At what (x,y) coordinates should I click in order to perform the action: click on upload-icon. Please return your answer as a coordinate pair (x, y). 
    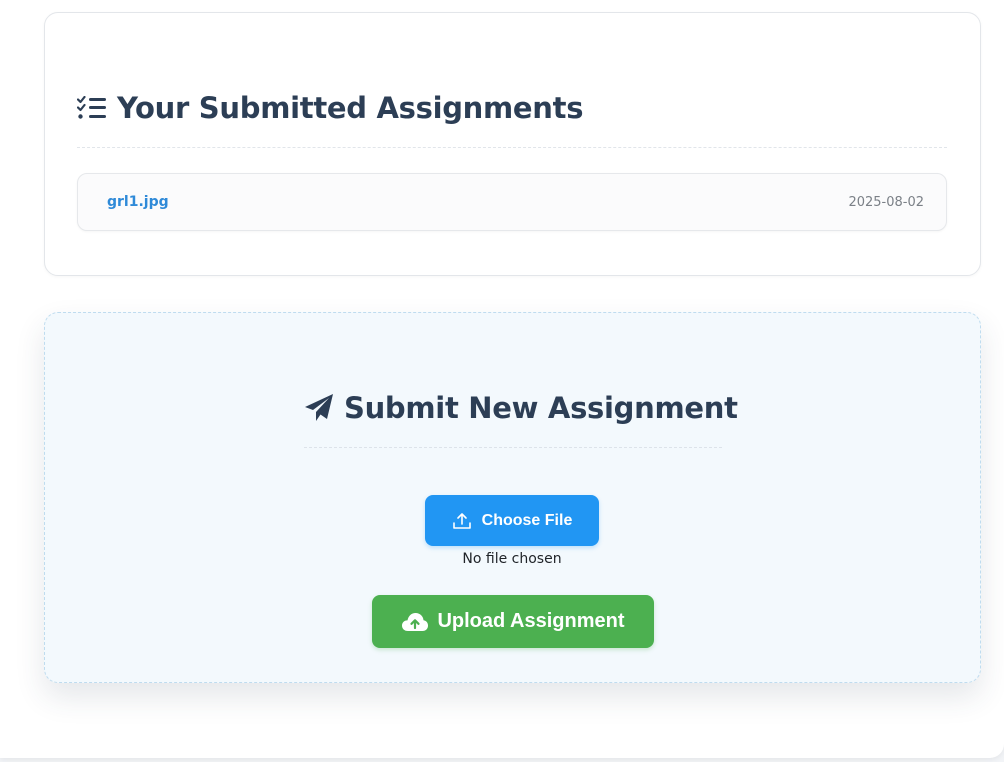
    Looking at the image, I should click on (462, 521).